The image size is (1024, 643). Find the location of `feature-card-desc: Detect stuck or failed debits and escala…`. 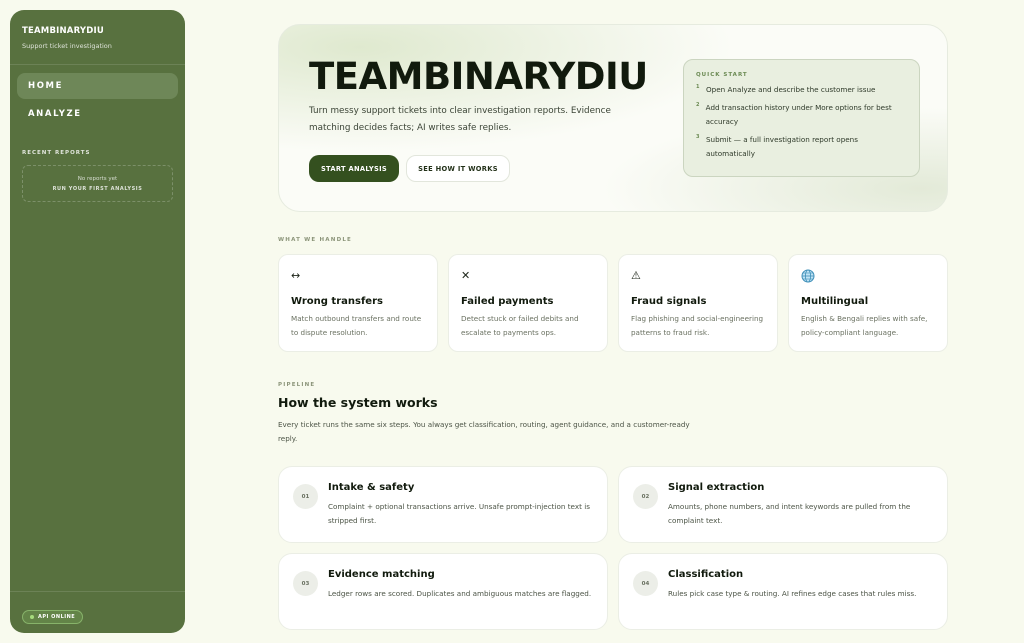

feature-card-desc: Detect stuck or failed debits and escala… is located at coordinates (520, 325).